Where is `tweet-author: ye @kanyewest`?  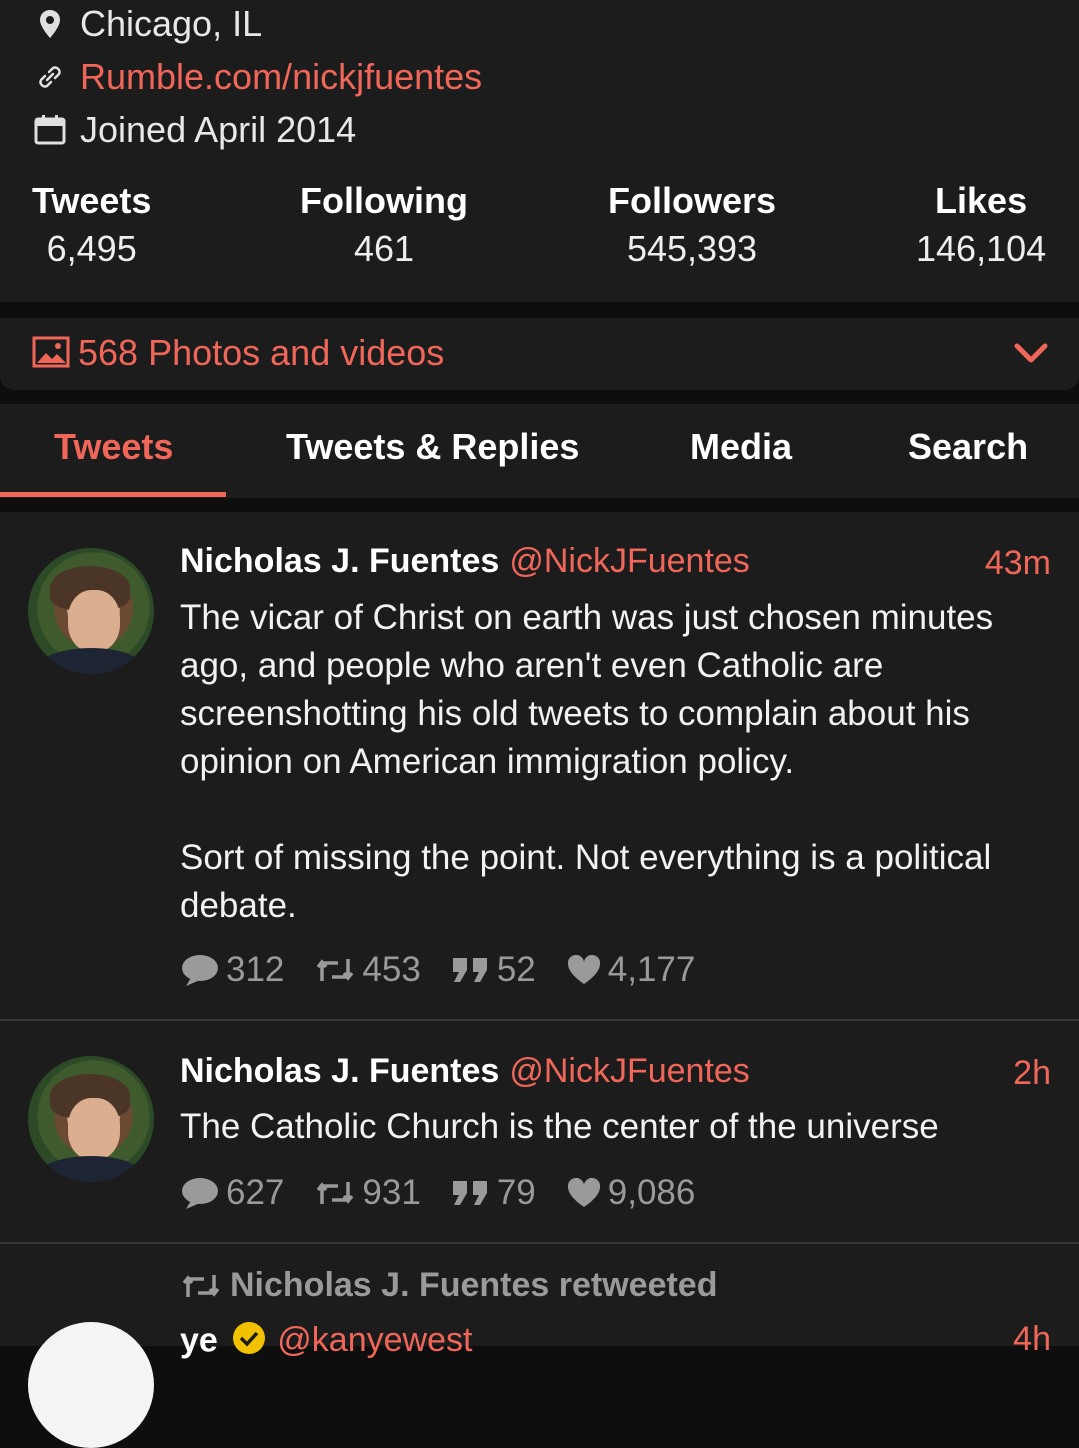
tweet-author: ye @kanyewest is located at coordinates (326, 1342).